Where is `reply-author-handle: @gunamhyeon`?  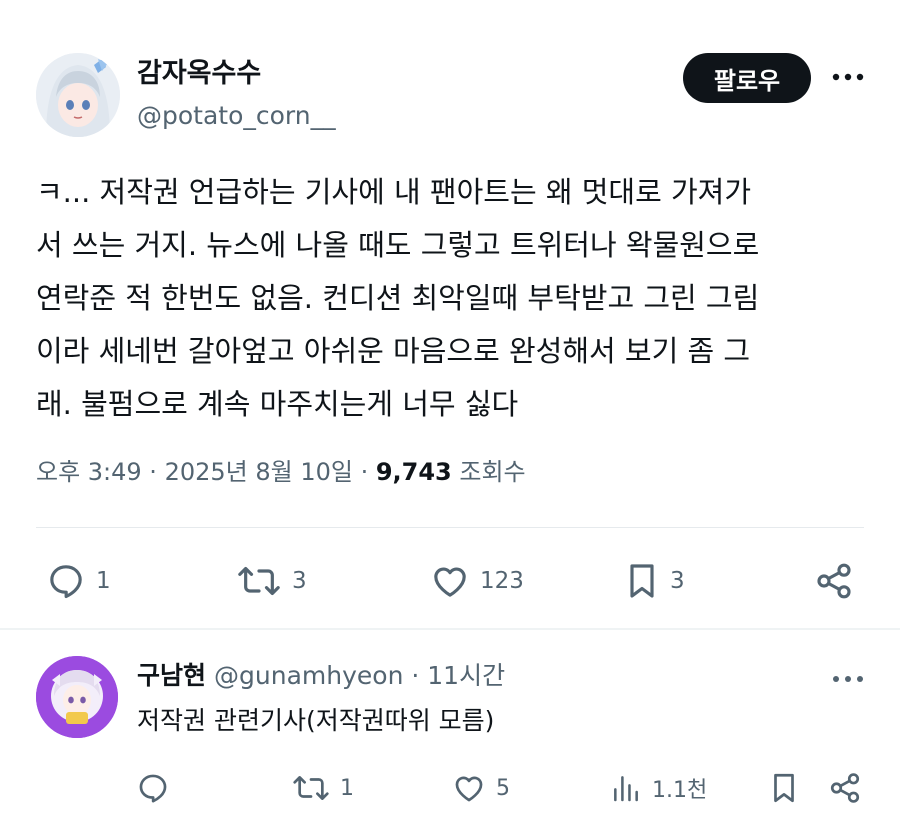 reply-author-handle: @gunamhyeon is located at coordinates (308, 675).